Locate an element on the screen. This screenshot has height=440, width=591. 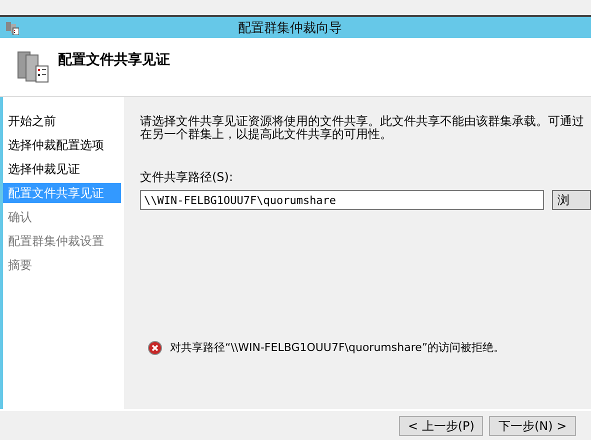
browse-button: 浏 is located at coordinates (571, 200).